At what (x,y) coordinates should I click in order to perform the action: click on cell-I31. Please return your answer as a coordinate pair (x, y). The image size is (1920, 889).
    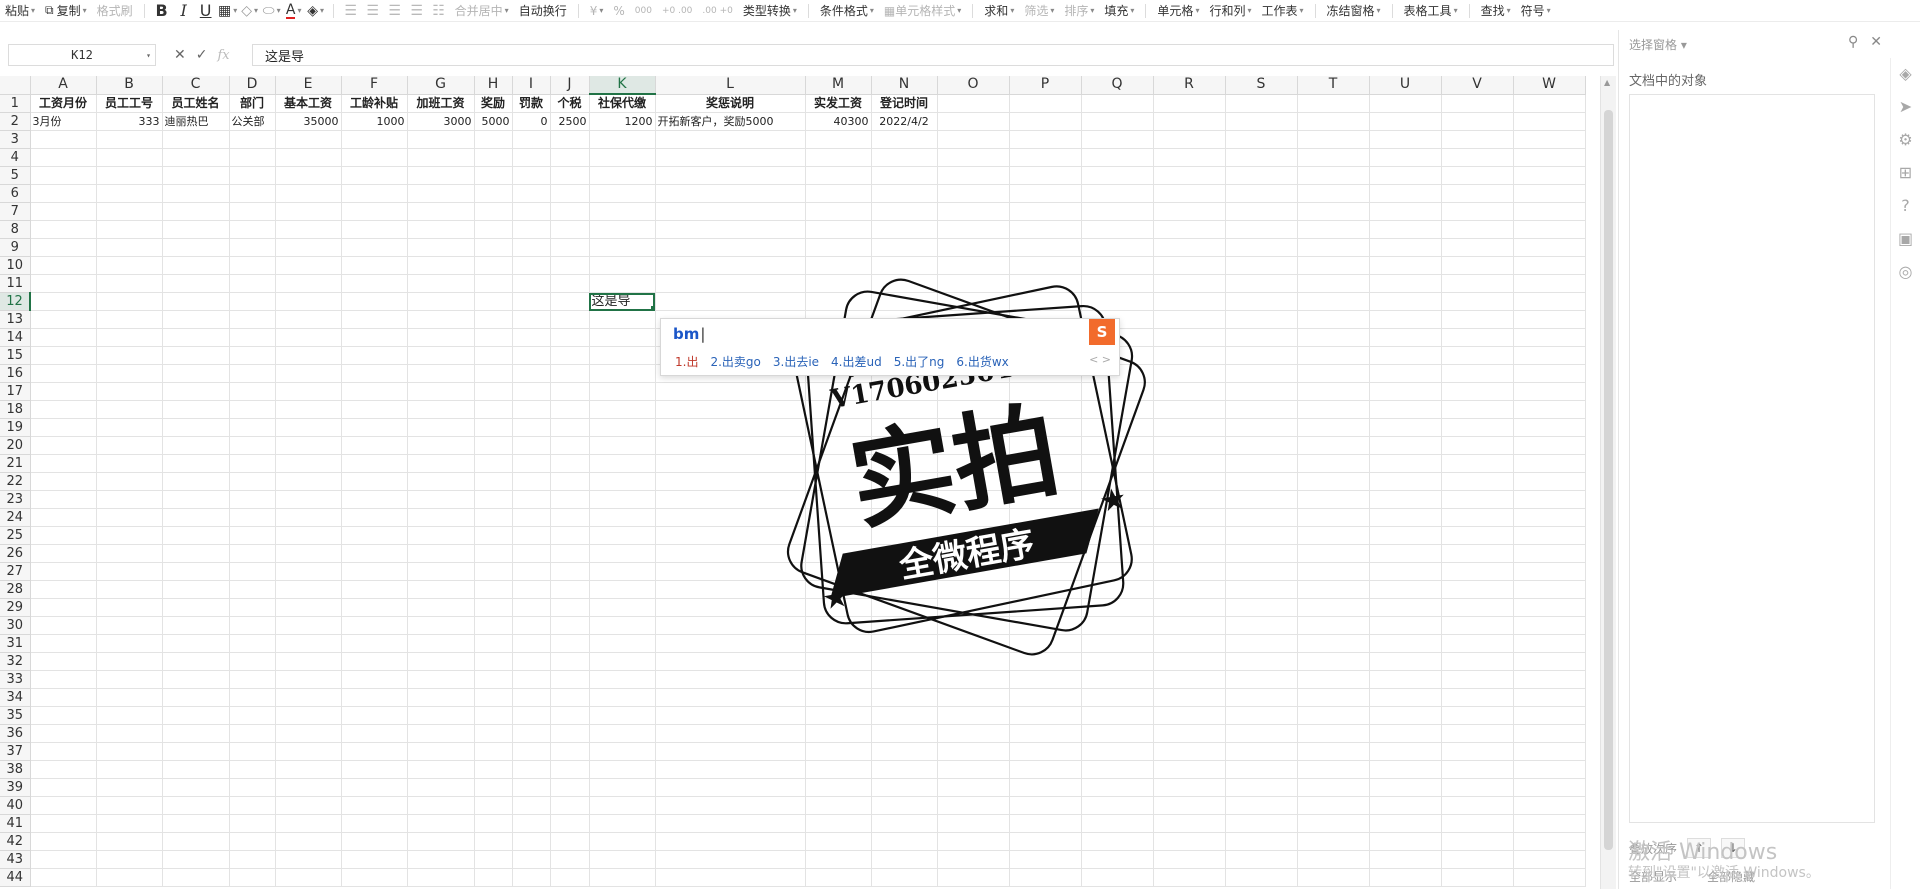
    Looking at the image, I should click on (531, 643).